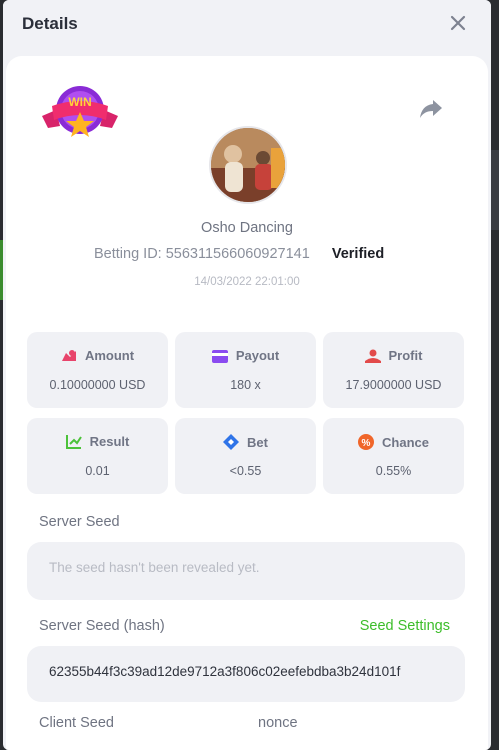  What do you see at coordinates (358, 254) in the screenshot?
I see `verified-label: Verified` at bounding box center [358, 254].